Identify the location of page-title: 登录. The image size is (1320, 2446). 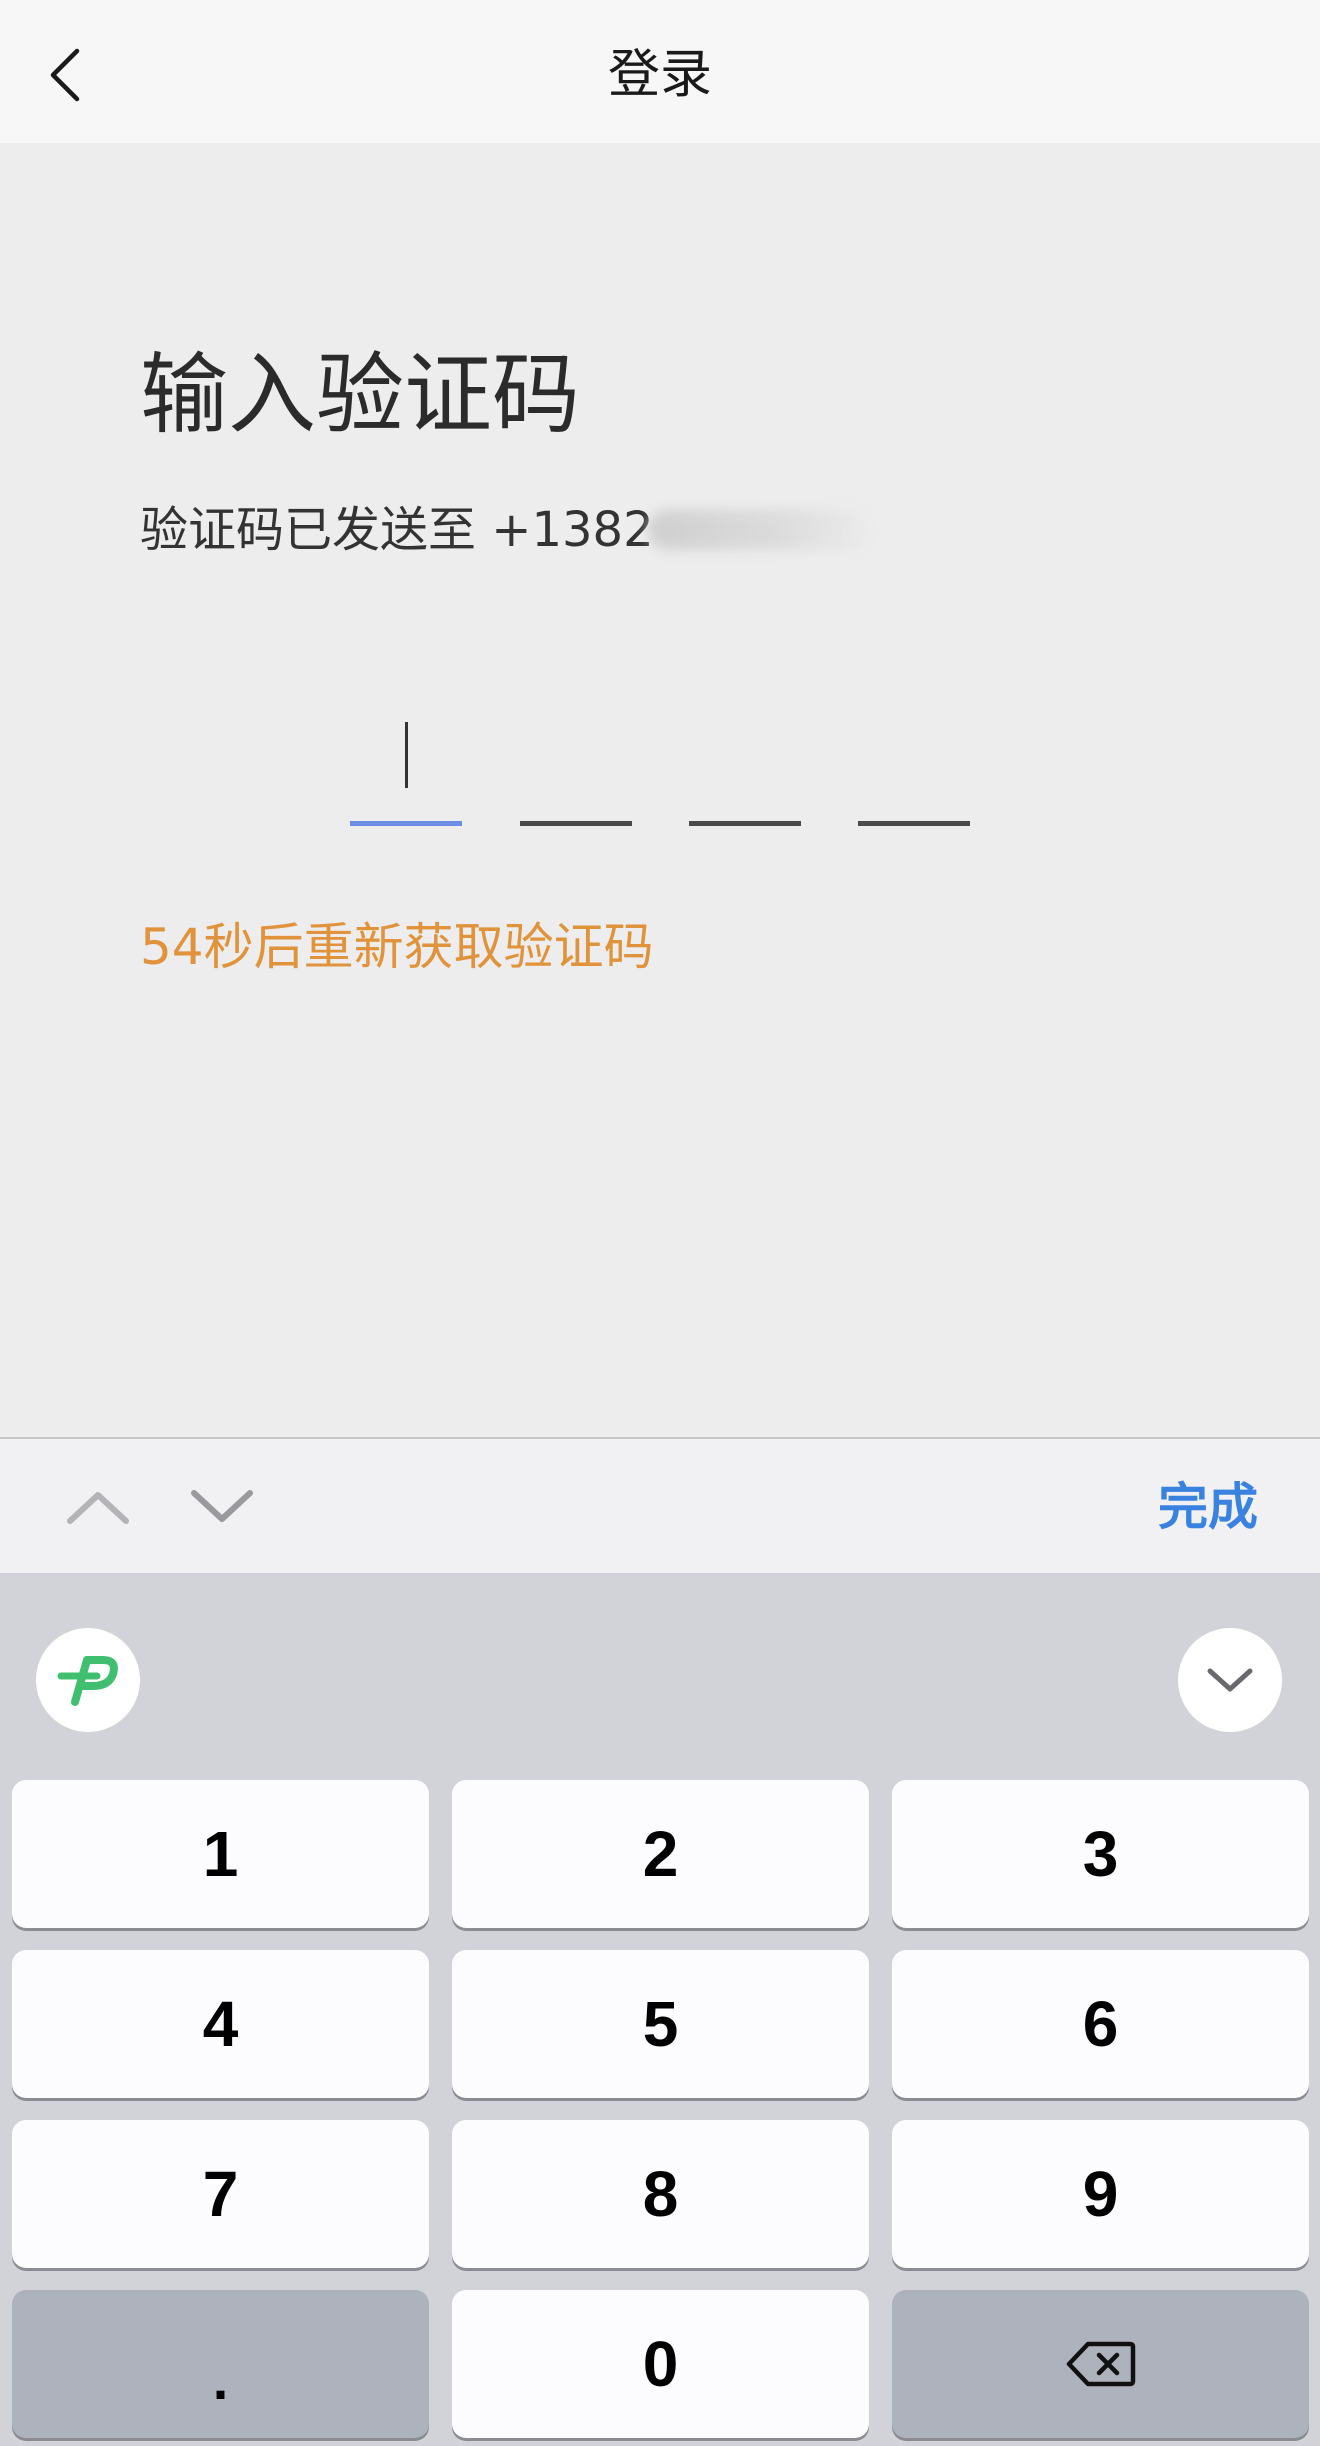
(659, 75).